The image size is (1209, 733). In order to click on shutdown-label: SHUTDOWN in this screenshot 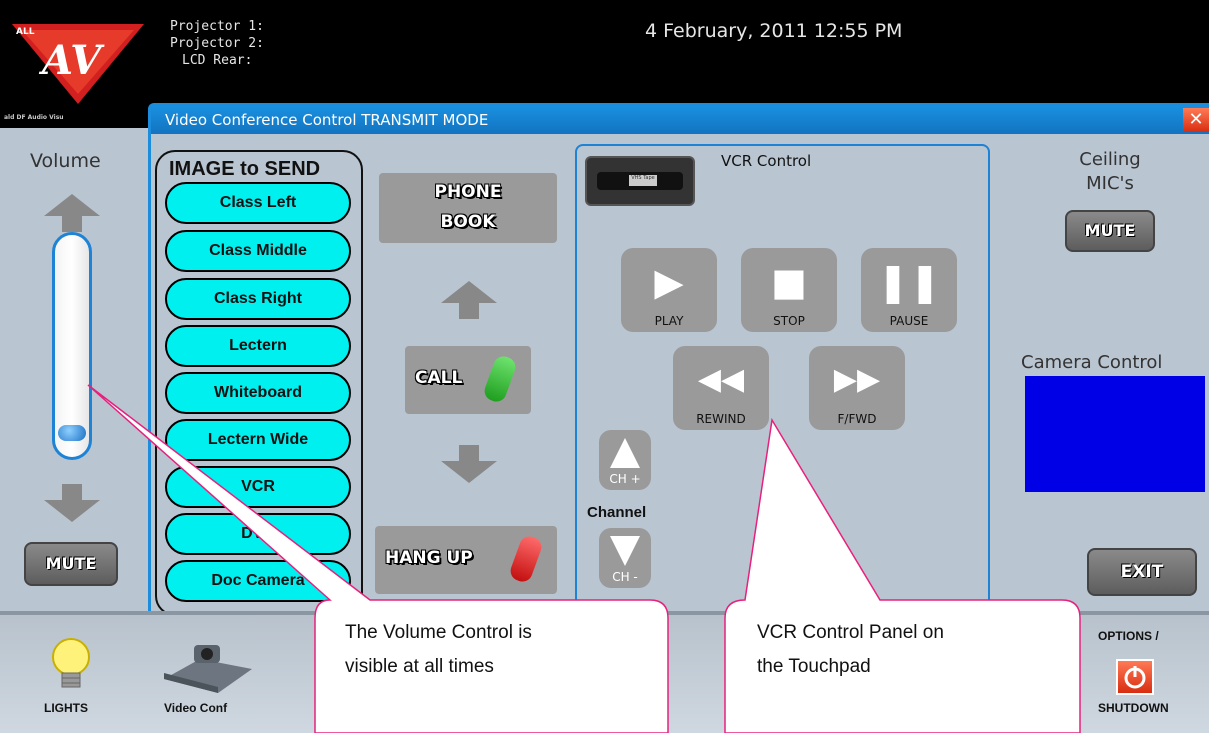, I will do `click(1133, 708)`.